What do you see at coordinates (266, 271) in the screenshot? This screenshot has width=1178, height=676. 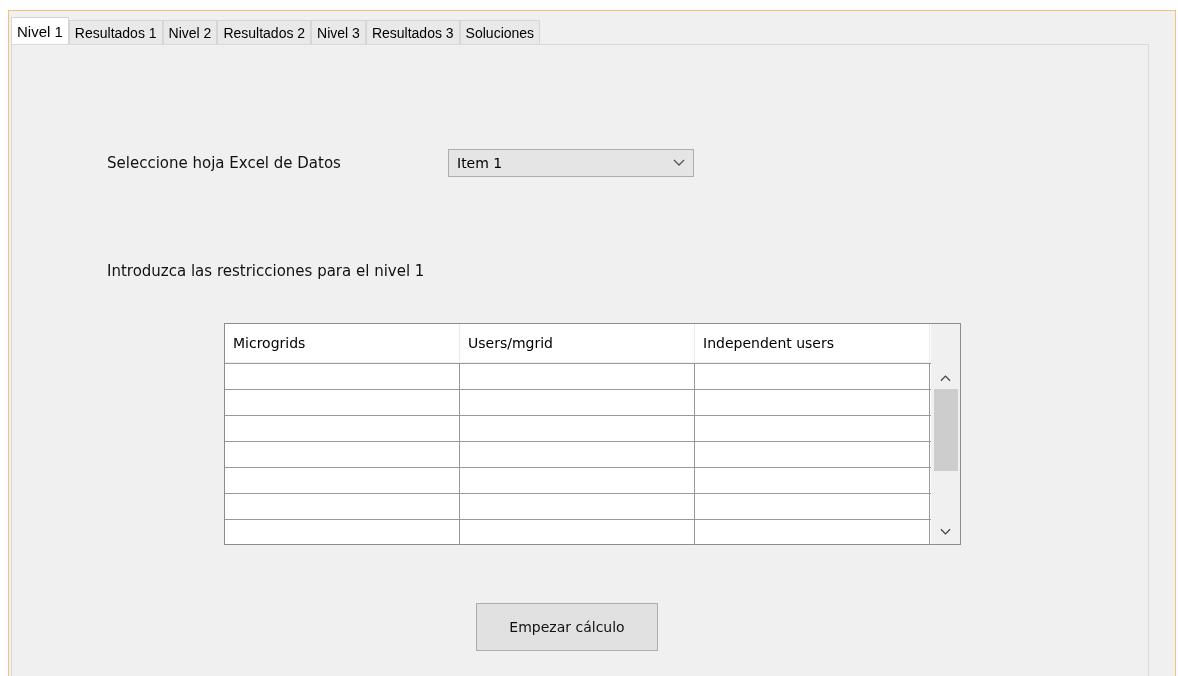 I see `restrictions-label: Introduzca las restricciones para el nivel 1` at bounding box center [266, 271].